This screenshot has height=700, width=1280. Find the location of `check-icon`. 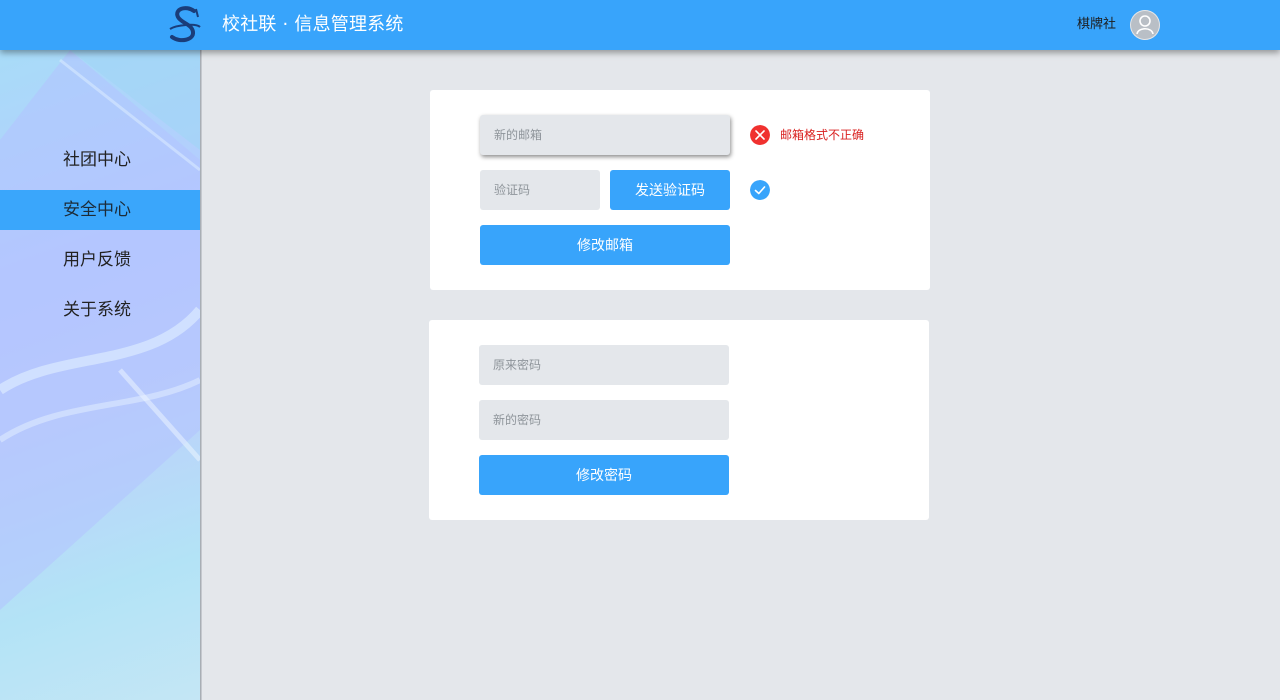

check-icon is located at coordinates (760, 190).